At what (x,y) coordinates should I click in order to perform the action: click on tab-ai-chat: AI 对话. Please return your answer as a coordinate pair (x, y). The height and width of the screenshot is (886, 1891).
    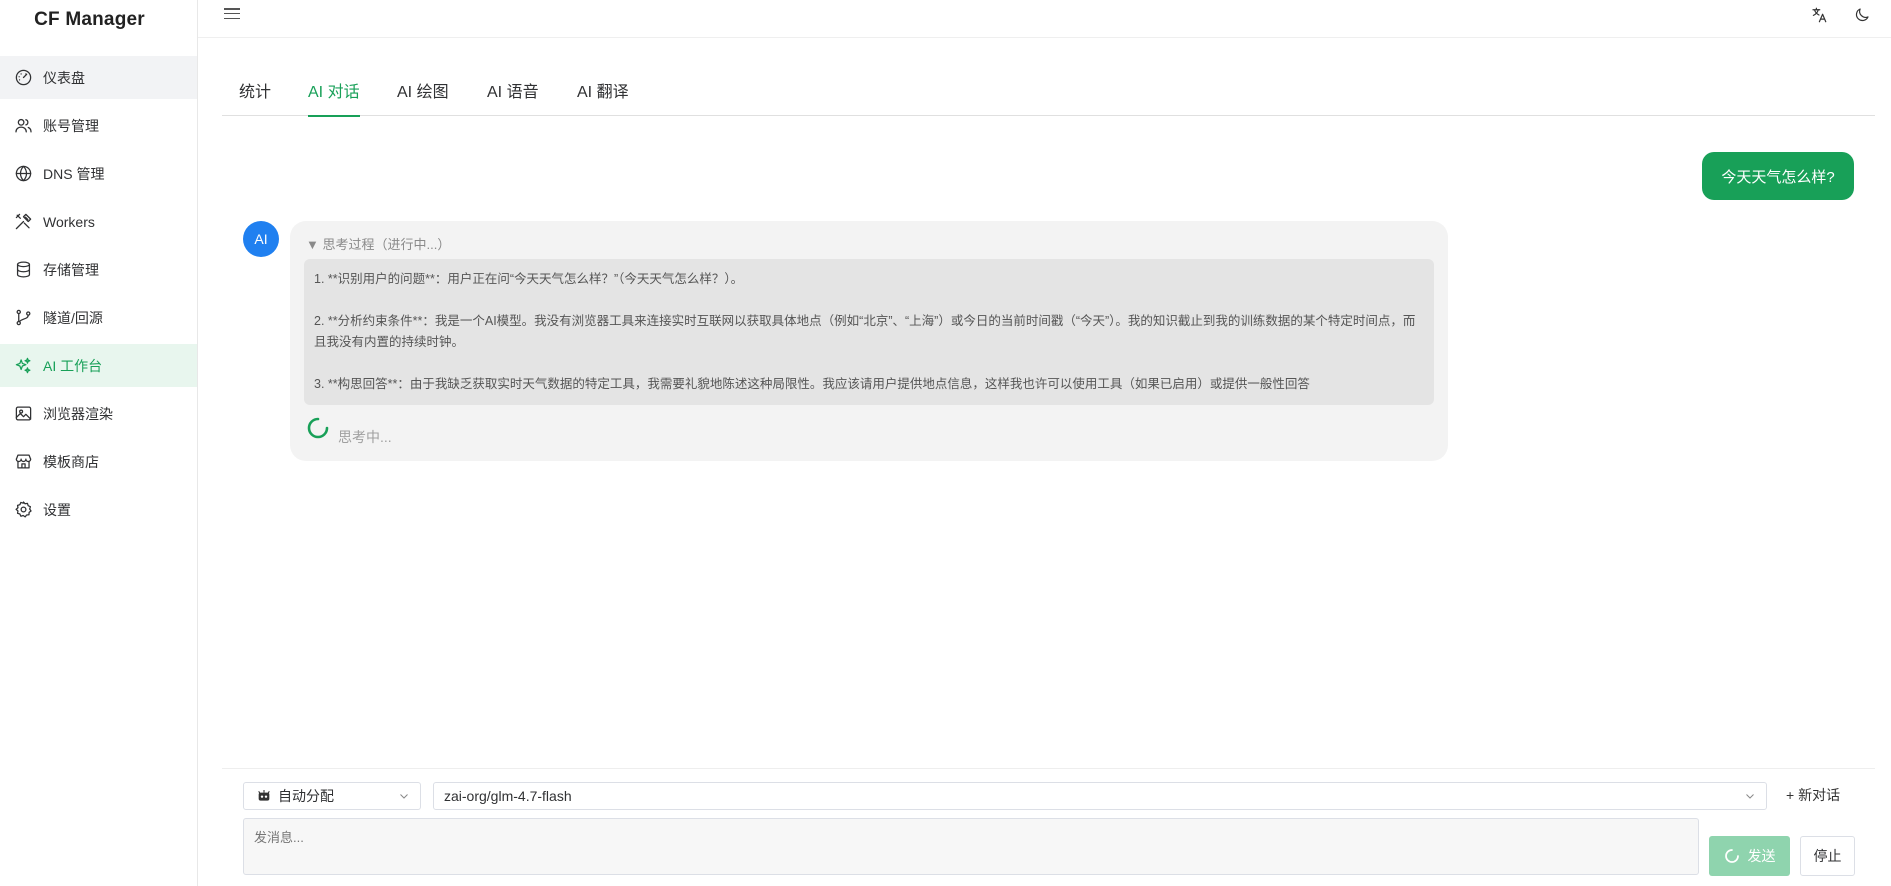
    Looking at the image, I should click on (334, 97).